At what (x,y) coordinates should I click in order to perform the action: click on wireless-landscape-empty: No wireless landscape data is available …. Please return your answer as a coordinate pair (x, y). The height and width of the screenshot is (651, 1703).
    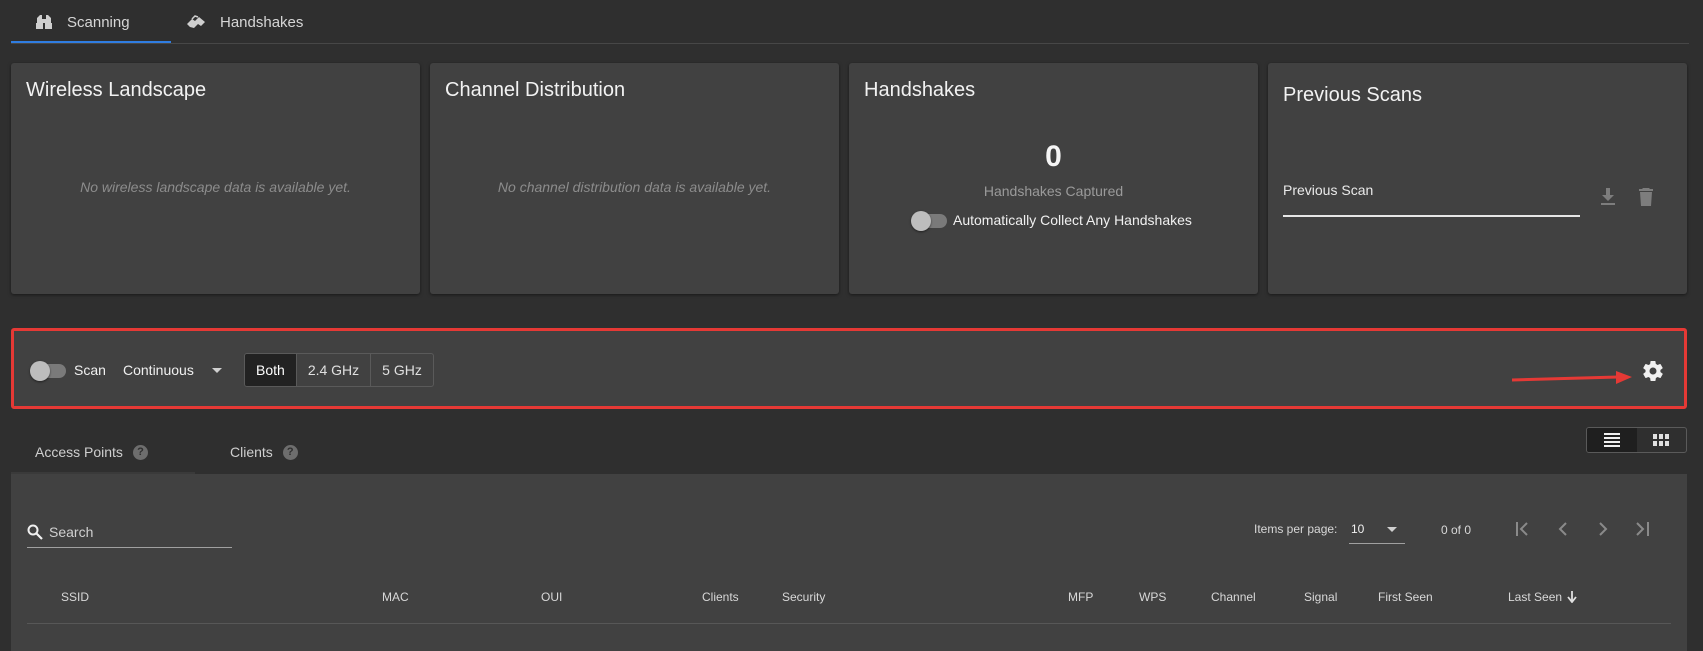
    Looking at the image, I should click on (215, 187).